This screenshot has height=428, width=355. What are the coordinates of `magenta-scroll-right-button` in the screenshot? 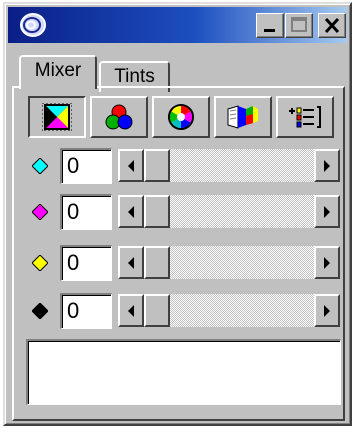 It's located at (327, 211).